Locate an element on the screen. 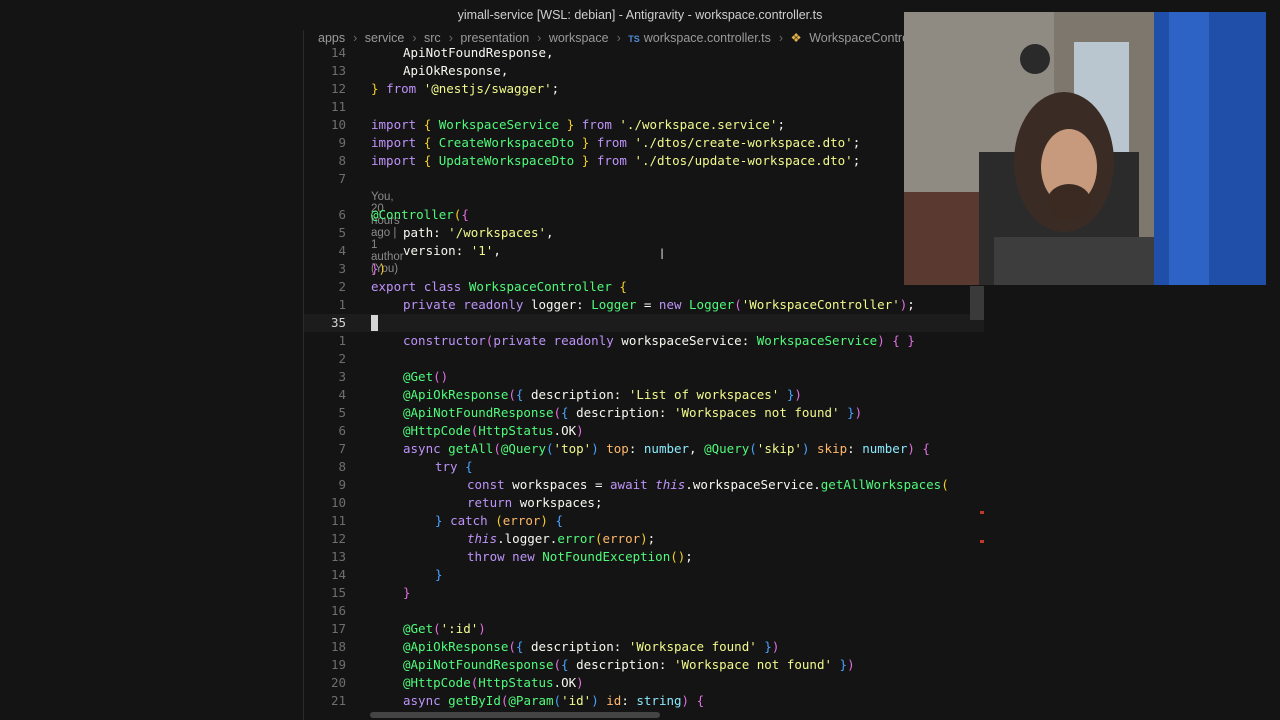 Image resolution: width=1280 pixels, height=720 pixels. code-line: 6 @Controller({ is located at coordinates (644, 215).